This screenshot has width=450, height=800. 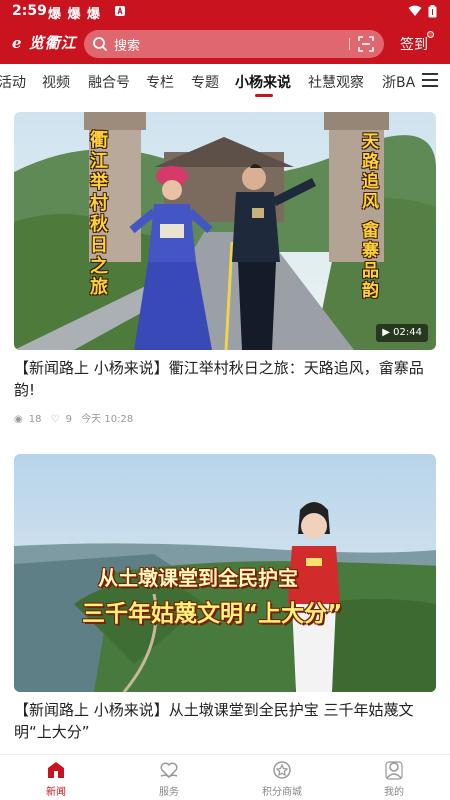 I want to click on app-header: e 览衢江 搜索 签到, so click(x=225, y=44).